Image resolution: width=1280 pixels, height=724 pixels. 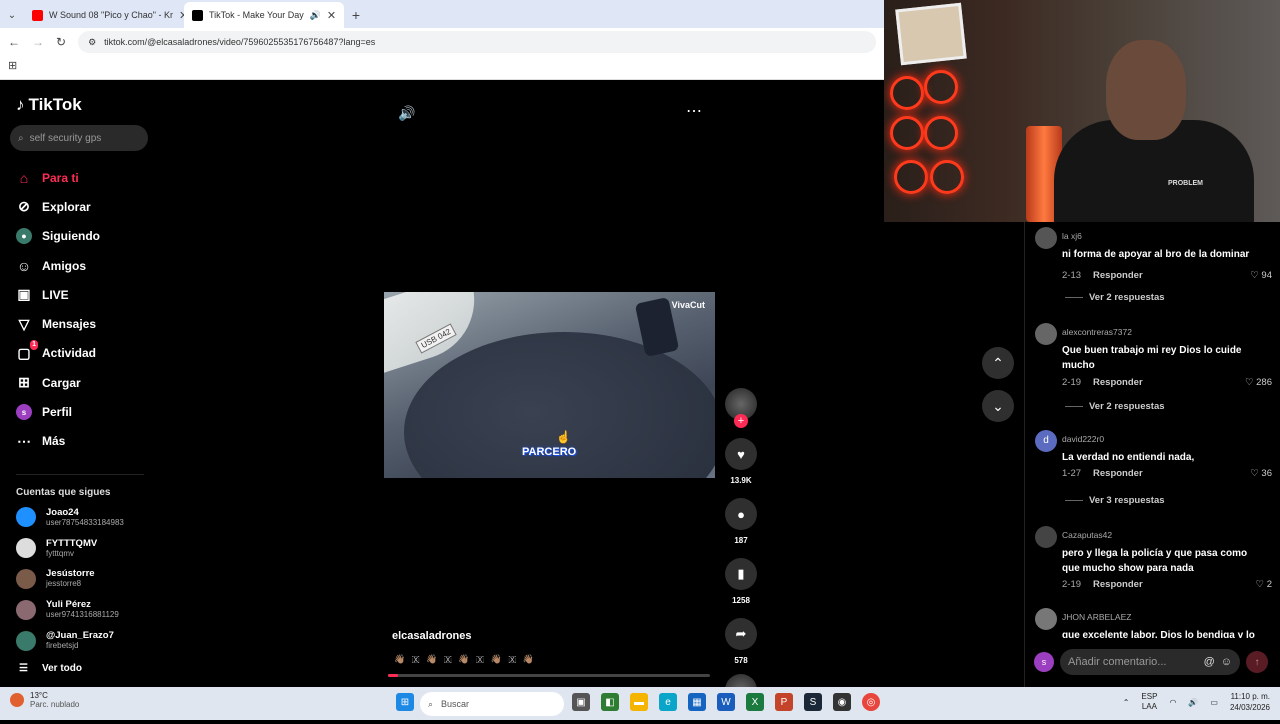 What do you see at coordinates (79, 138) in the screenshot?
I see `search-input: ⌕ self security gps` at bounding box center [79, 138].